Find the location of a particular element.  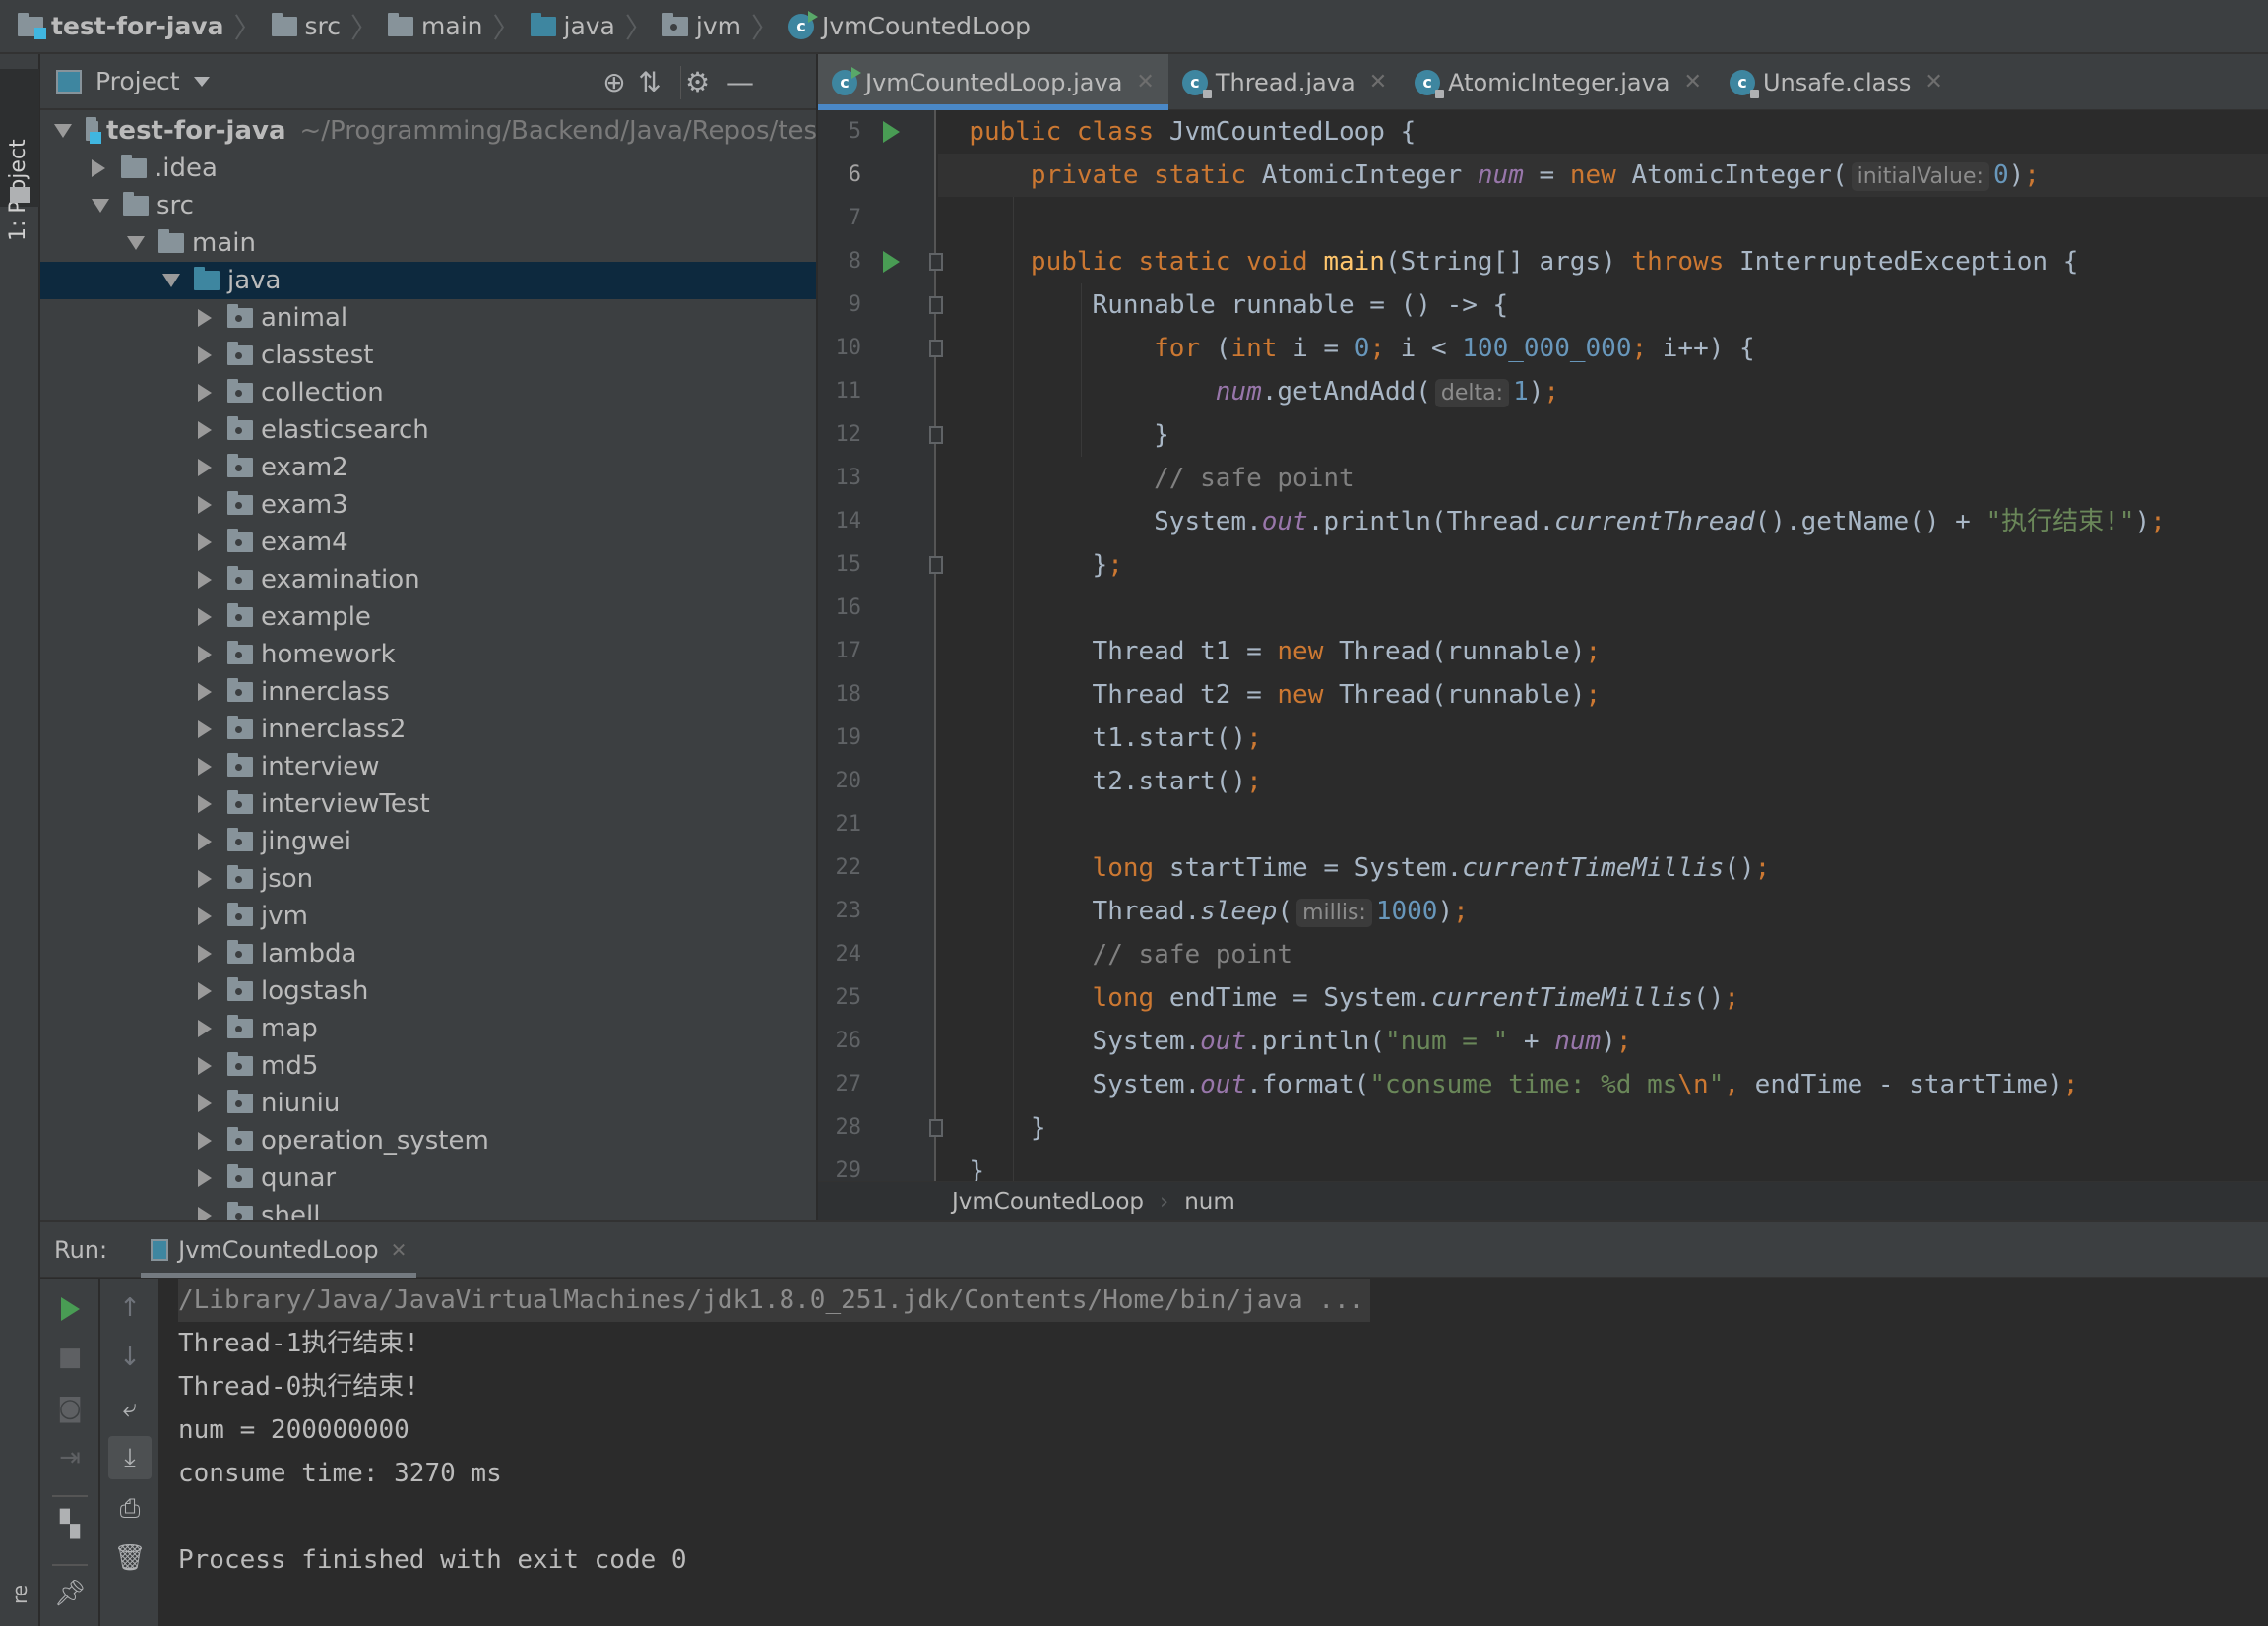

tree-node-package: interview is located at coordinates (428, 766).